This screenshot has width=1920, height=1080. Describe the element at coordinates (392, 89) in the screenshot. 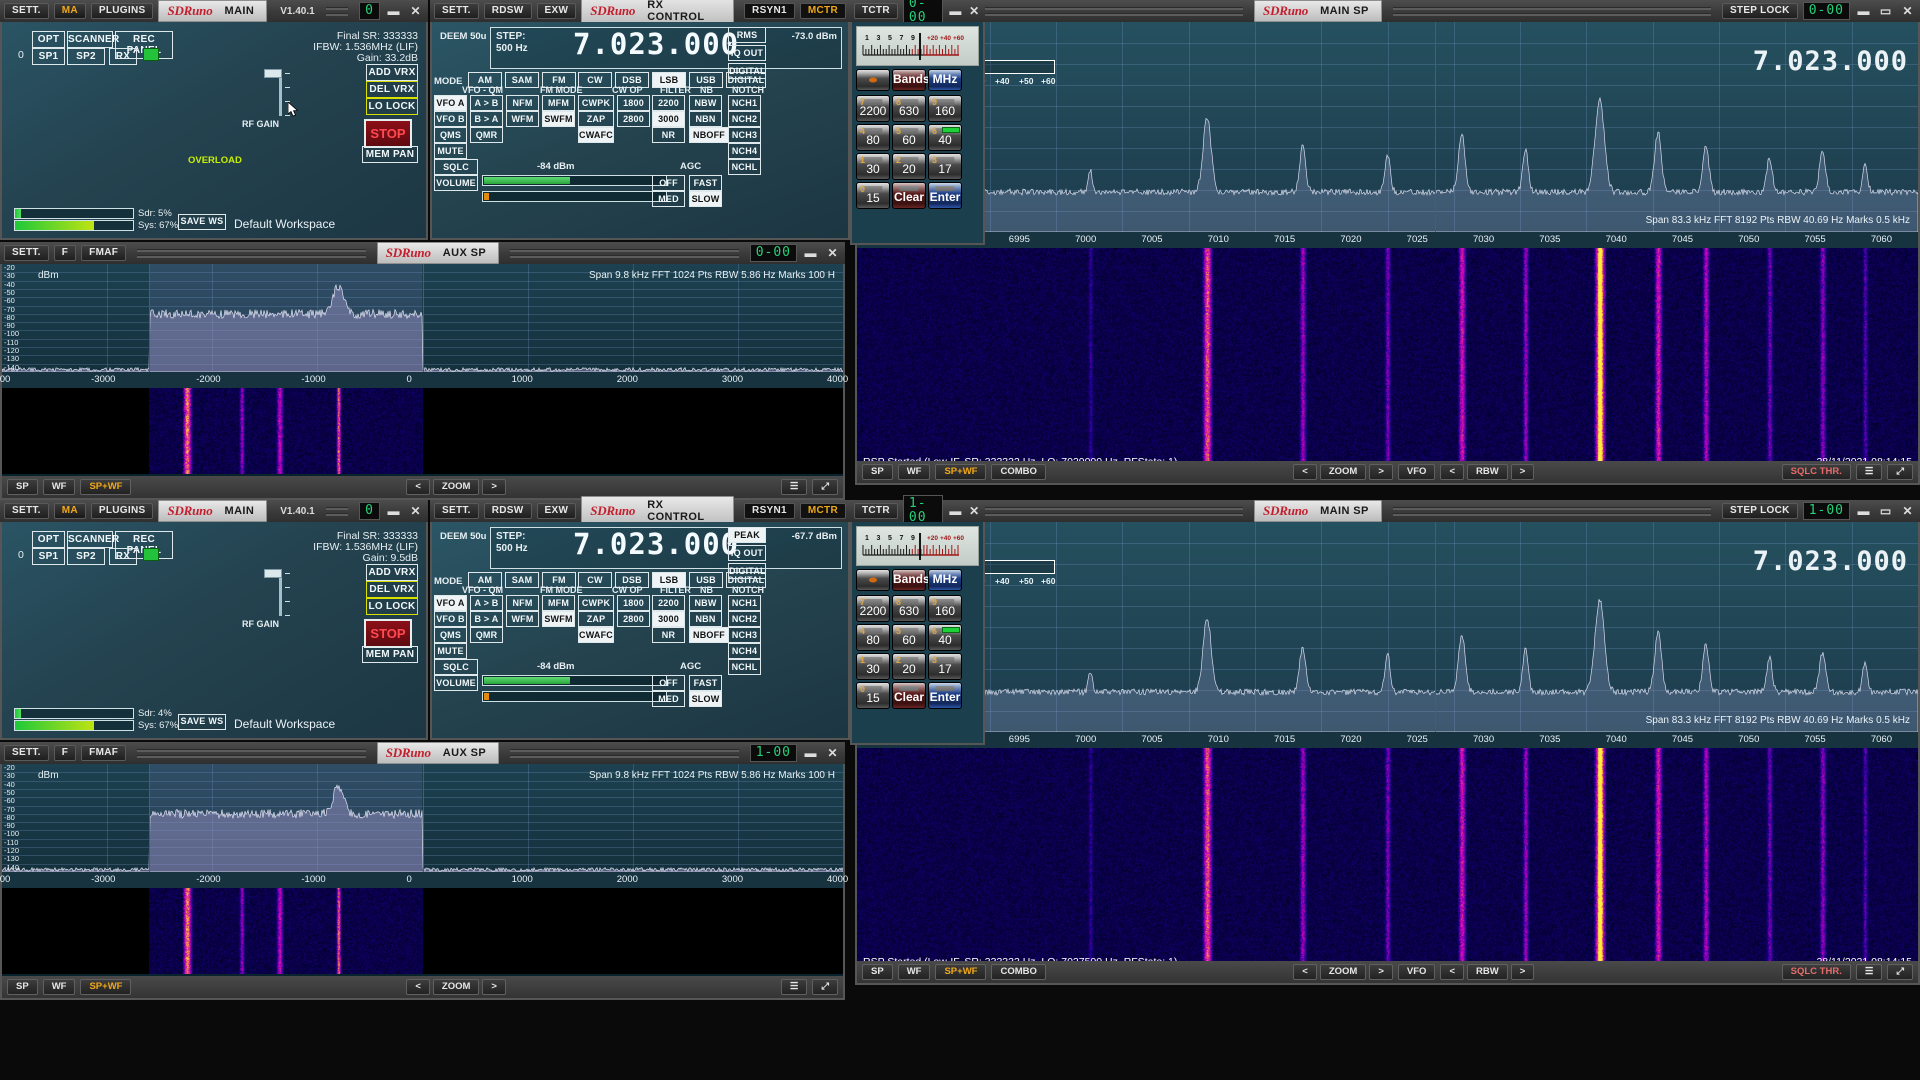

I see `vrx-button-del-vrx: DEL VRX` at that location.